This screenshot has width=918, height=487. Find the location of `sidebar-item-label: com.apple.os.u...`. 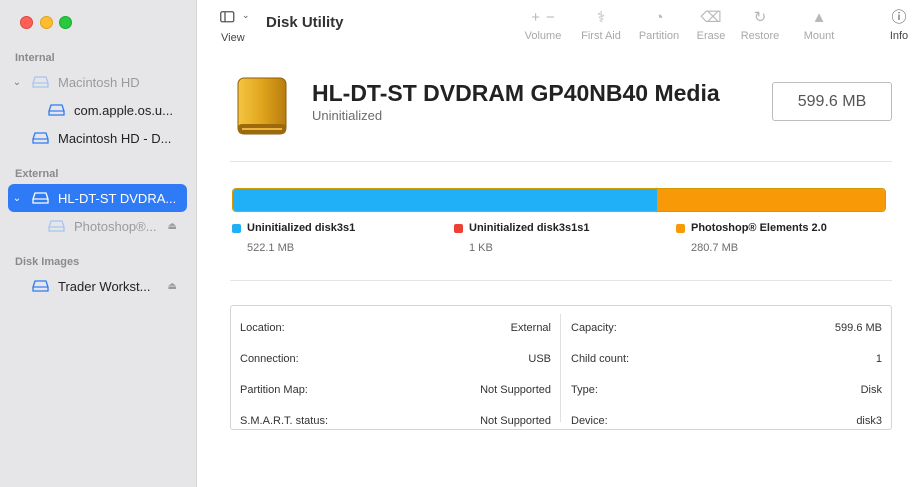

sidebar-item-label: com.apple.os.u... is located at coordinates (123, 110).